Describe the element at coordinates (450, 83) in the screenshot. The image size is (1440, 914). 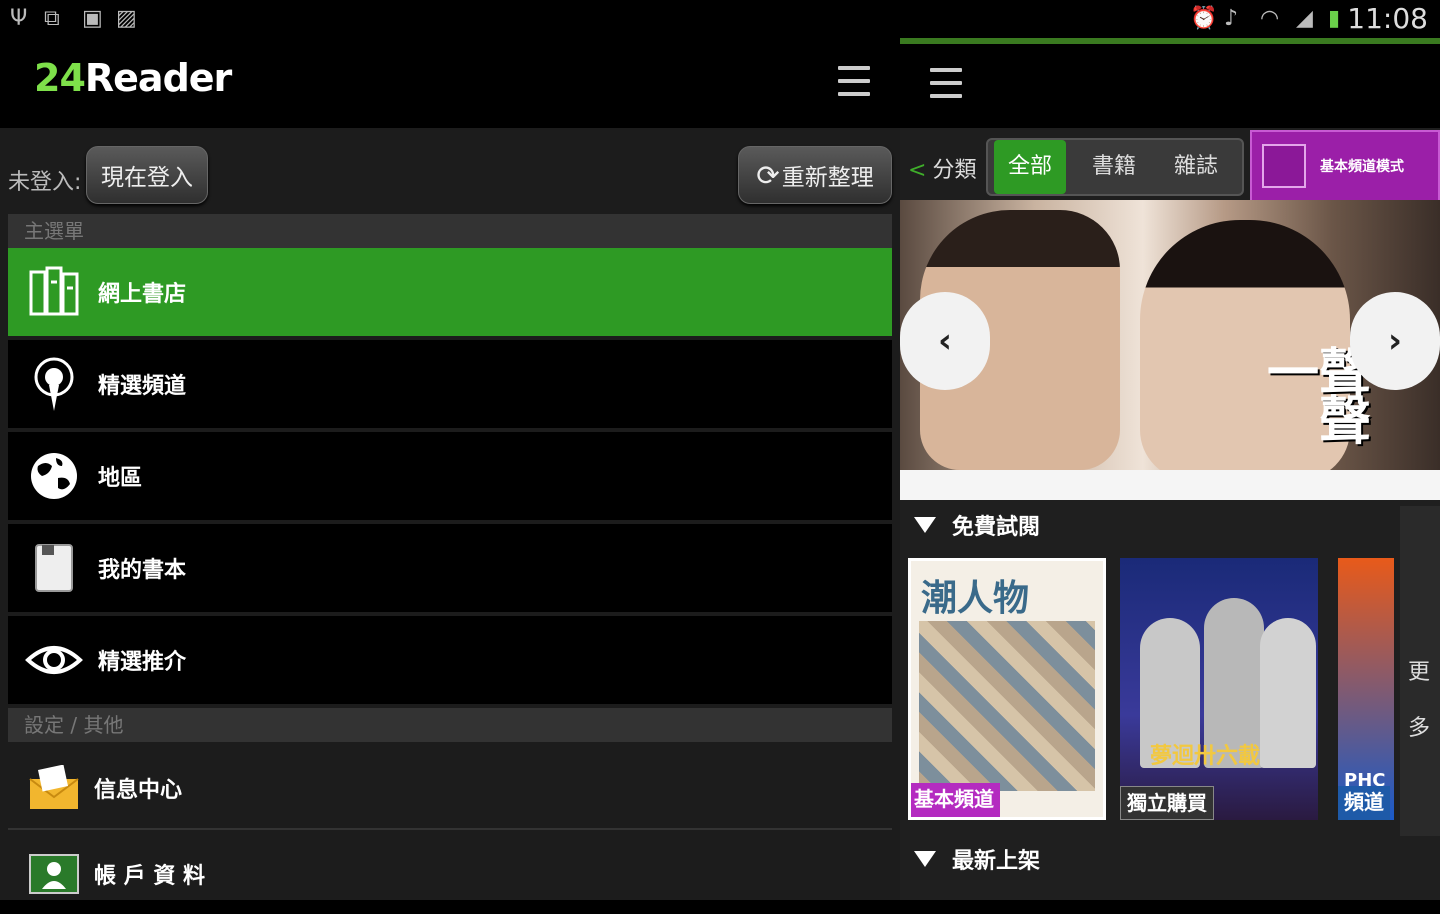
I see `app-bar: 24Reader` at that location.